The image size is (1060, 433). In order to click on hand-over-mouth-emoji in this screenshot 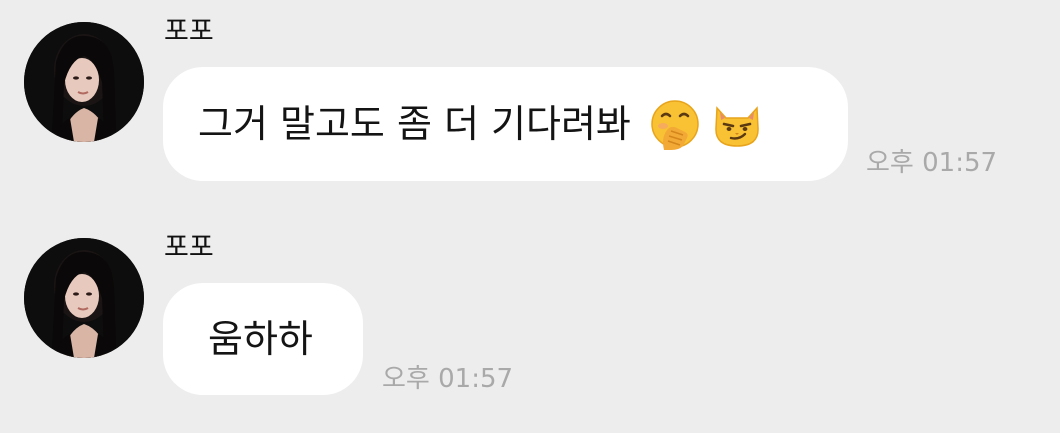, I will do `click(675, 124)`.